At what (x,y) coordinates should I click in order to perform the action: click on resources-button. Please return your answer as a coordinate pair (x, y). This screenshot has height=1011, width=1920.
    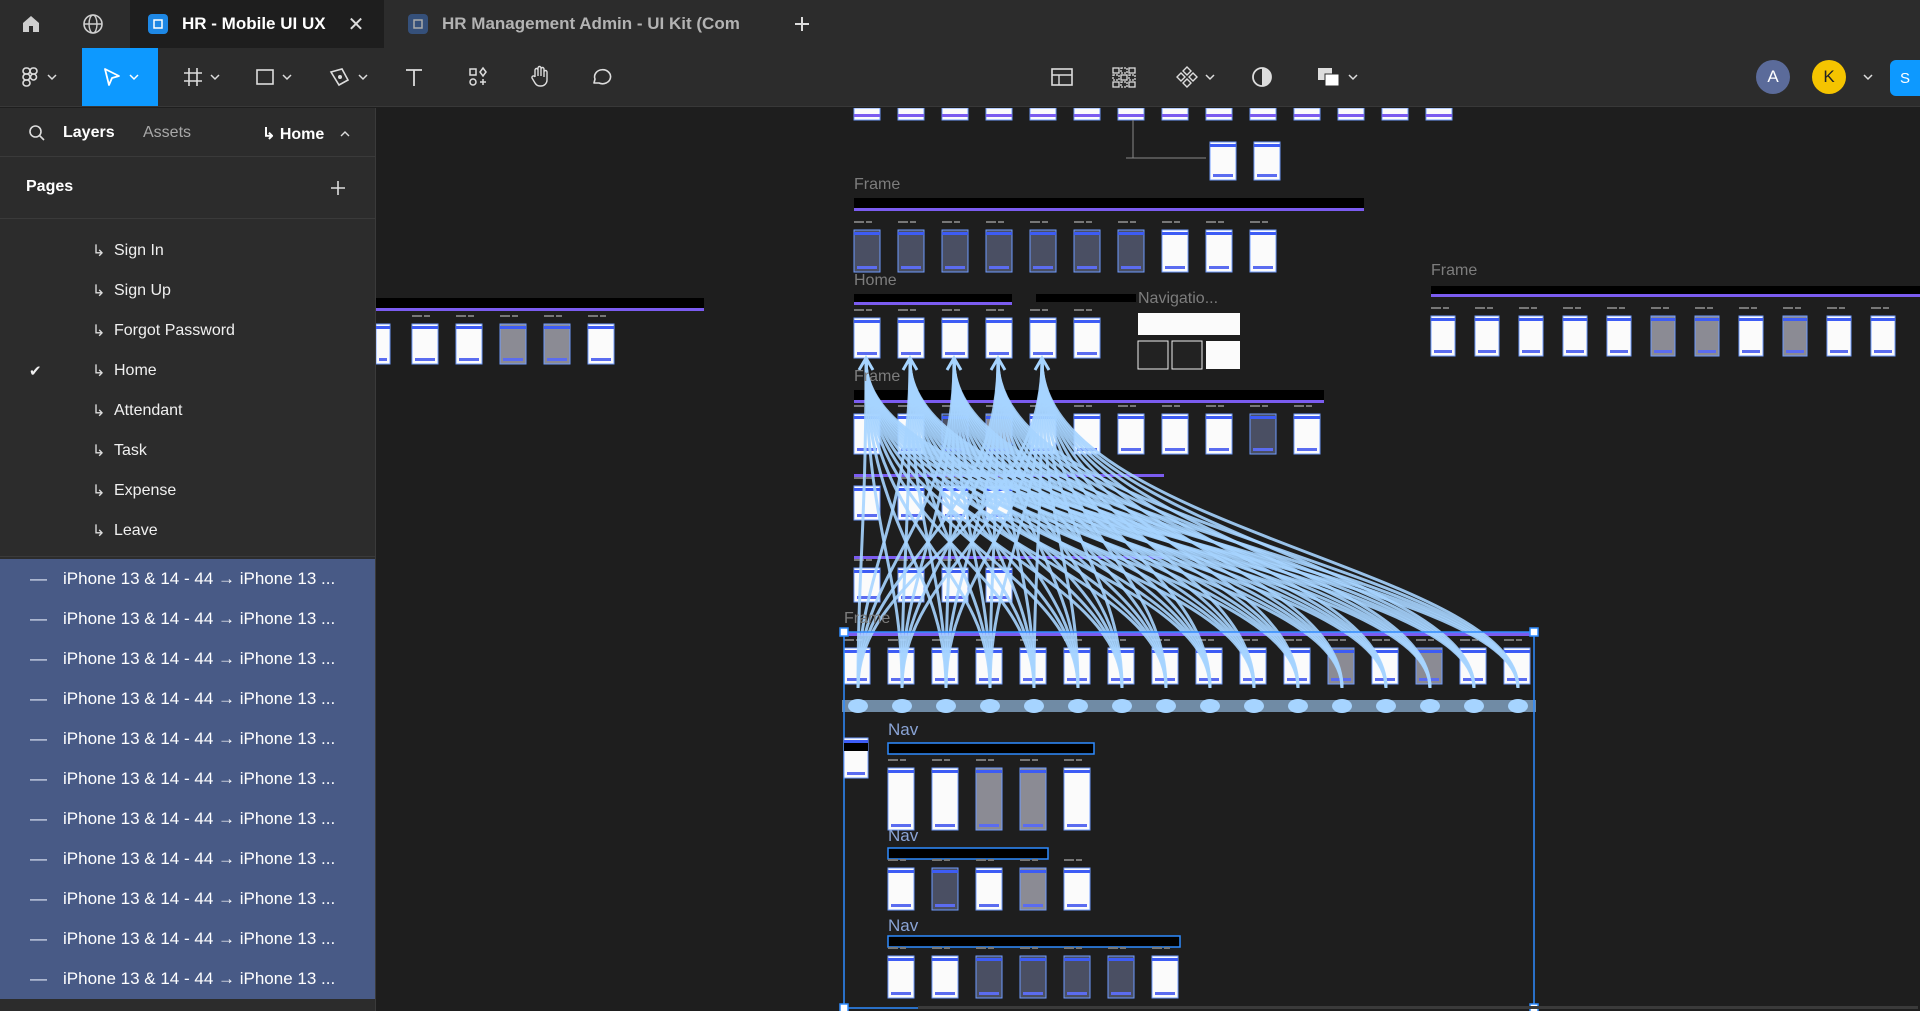
    Looking at the image, I should click on (478, 77).